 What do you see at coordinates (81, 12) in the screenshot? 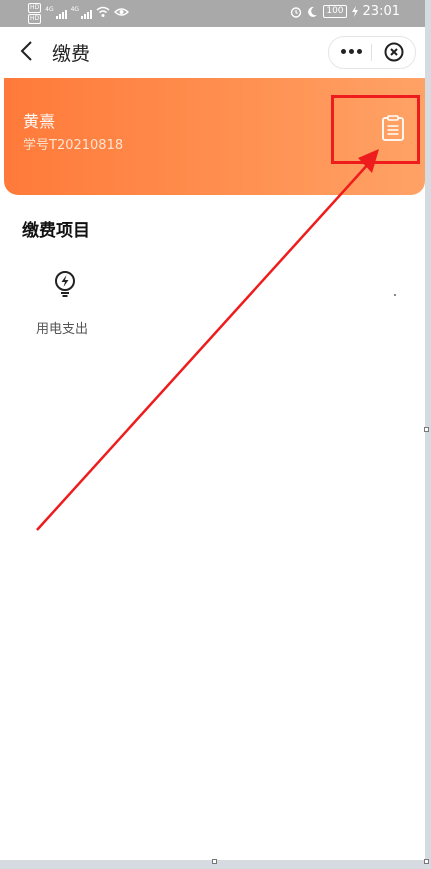
I see `signal-icon-sim2: 4G` at bounding box center [81, 12].